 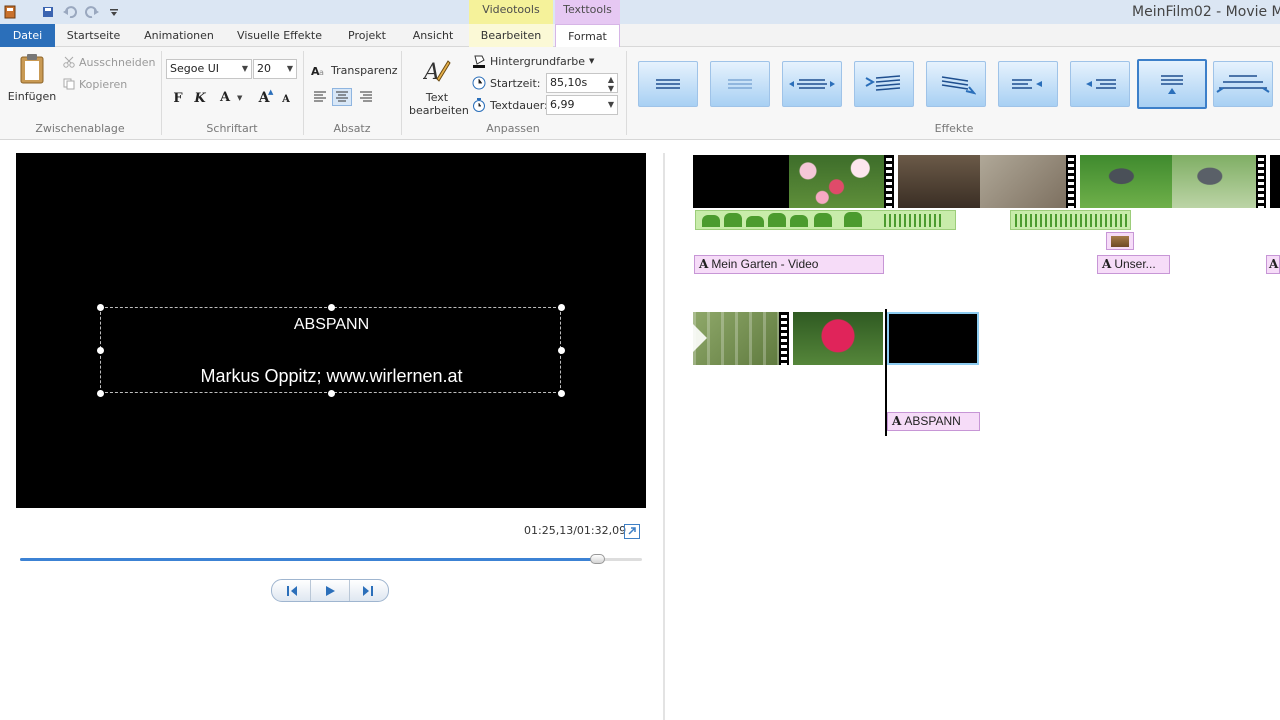 What do you see at coordinates (1071, 181) in the screenshot?
I see `clip-separator` at bounding box center [1071, 181].